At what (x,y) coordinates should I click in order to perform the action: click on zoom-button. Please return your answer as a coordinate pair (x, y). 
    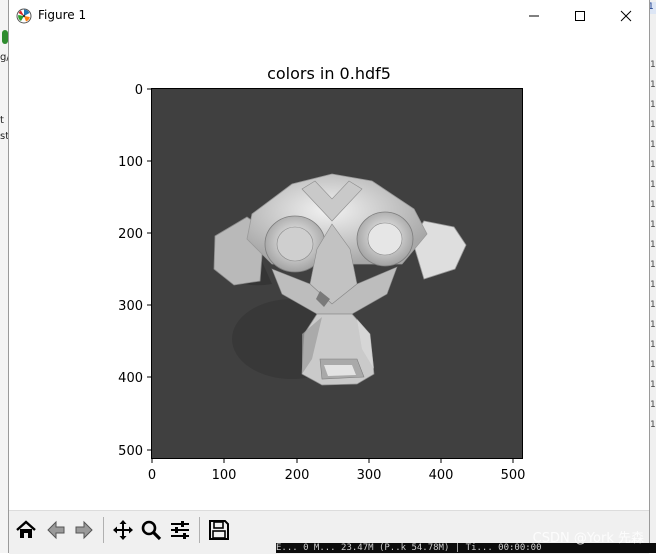
    Looking at the image, I should click on (151, 530).